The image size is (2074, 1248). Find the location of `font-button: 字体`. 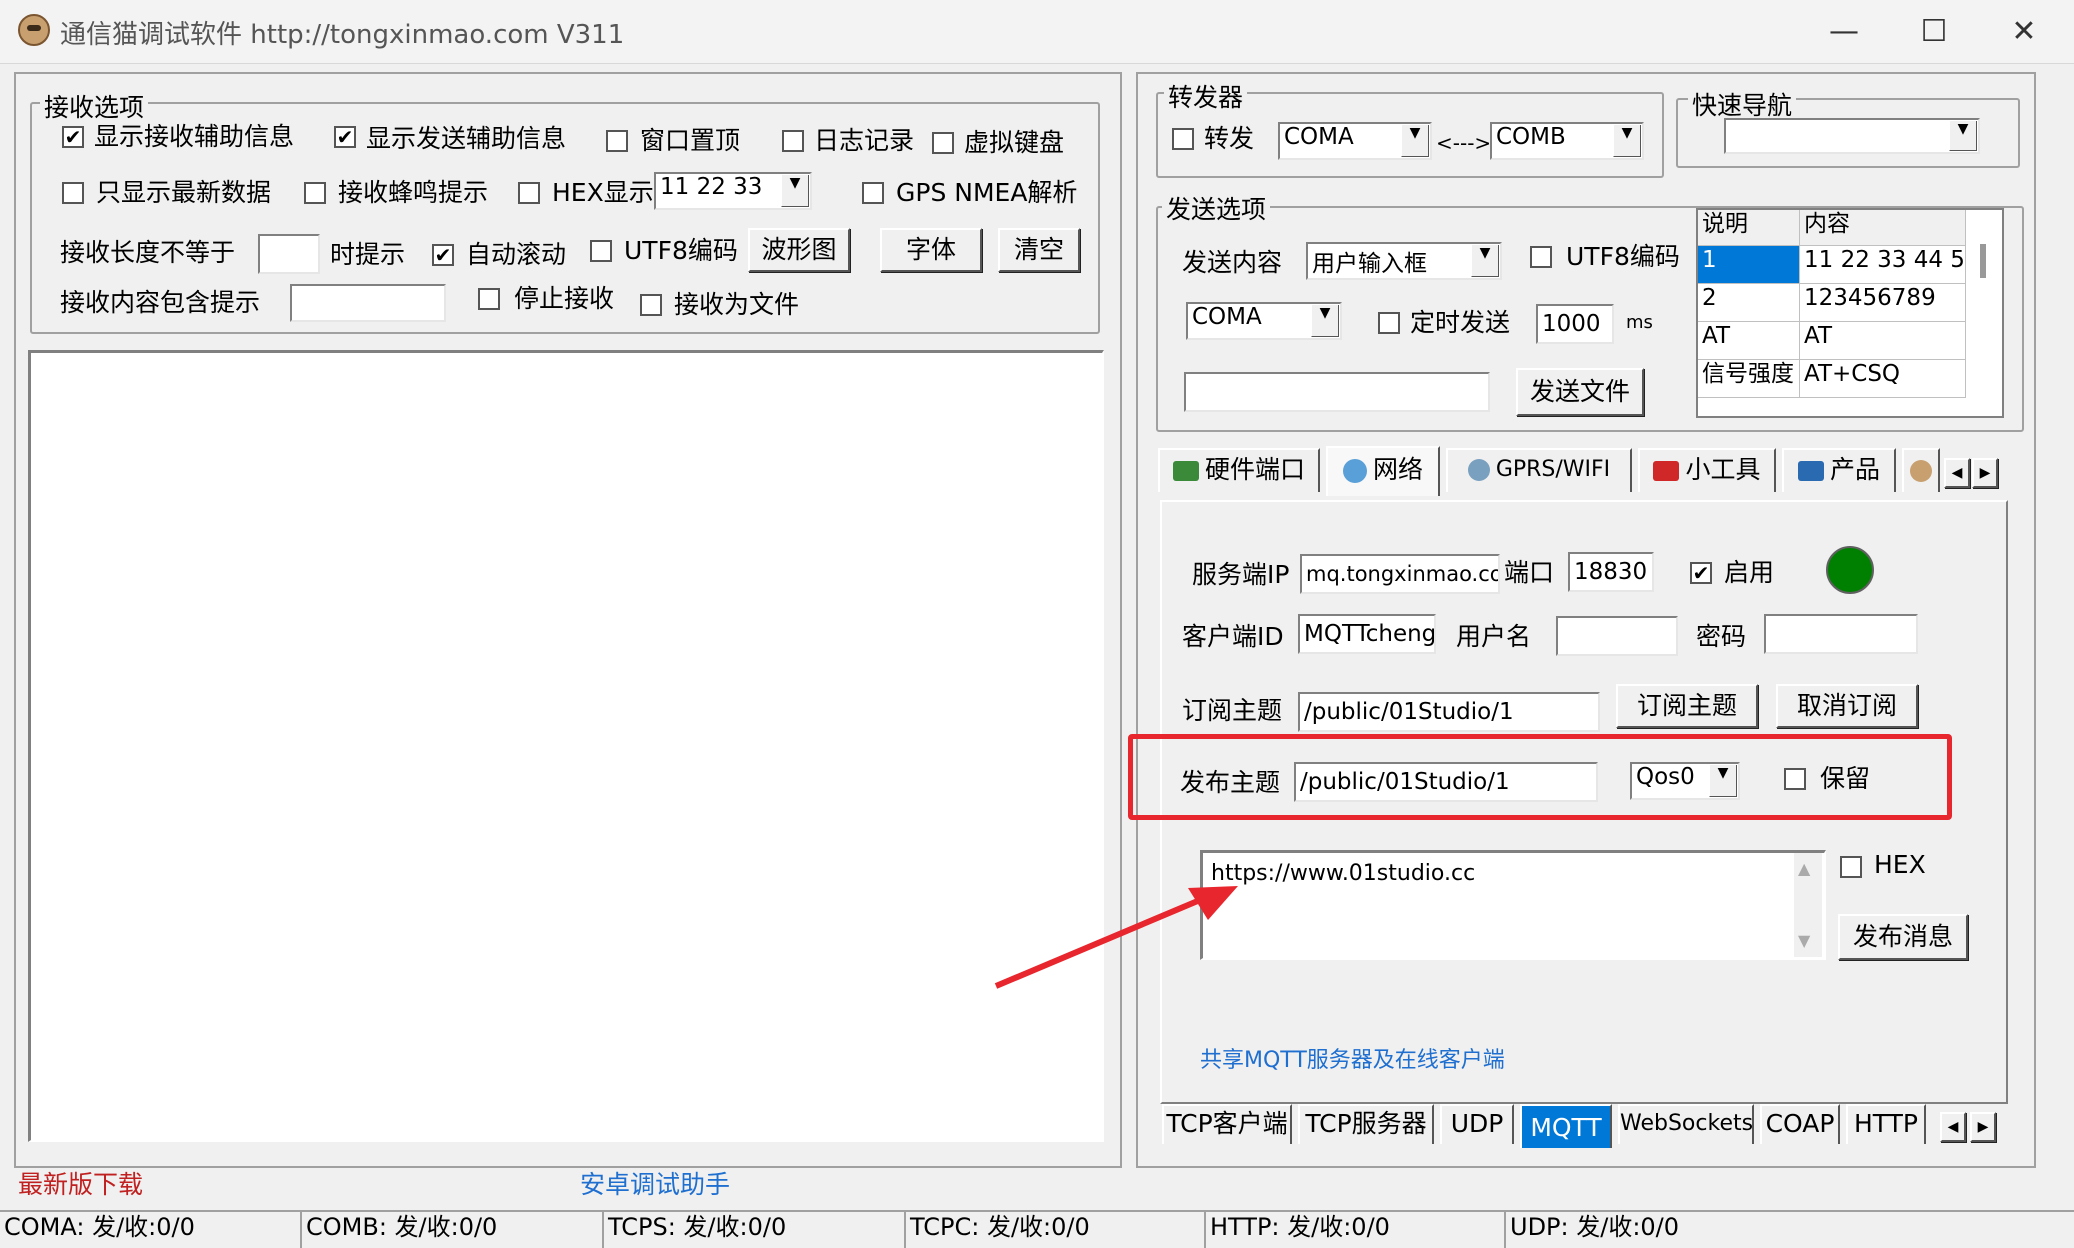

font-button: 字体 is located at coordinates (931, 250).